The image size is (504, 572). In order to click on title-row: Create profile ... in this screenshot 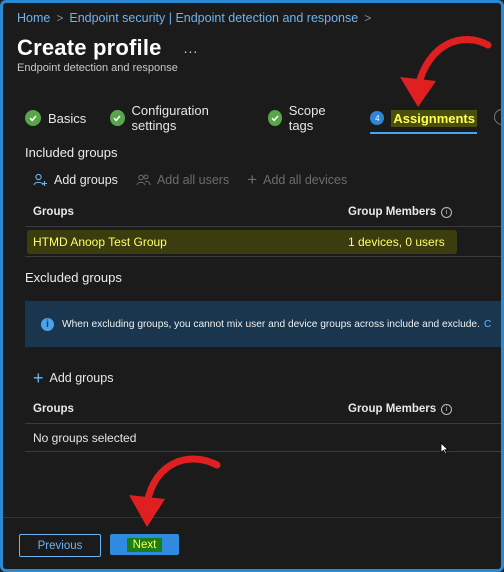, I will do `click(107, 48)`.